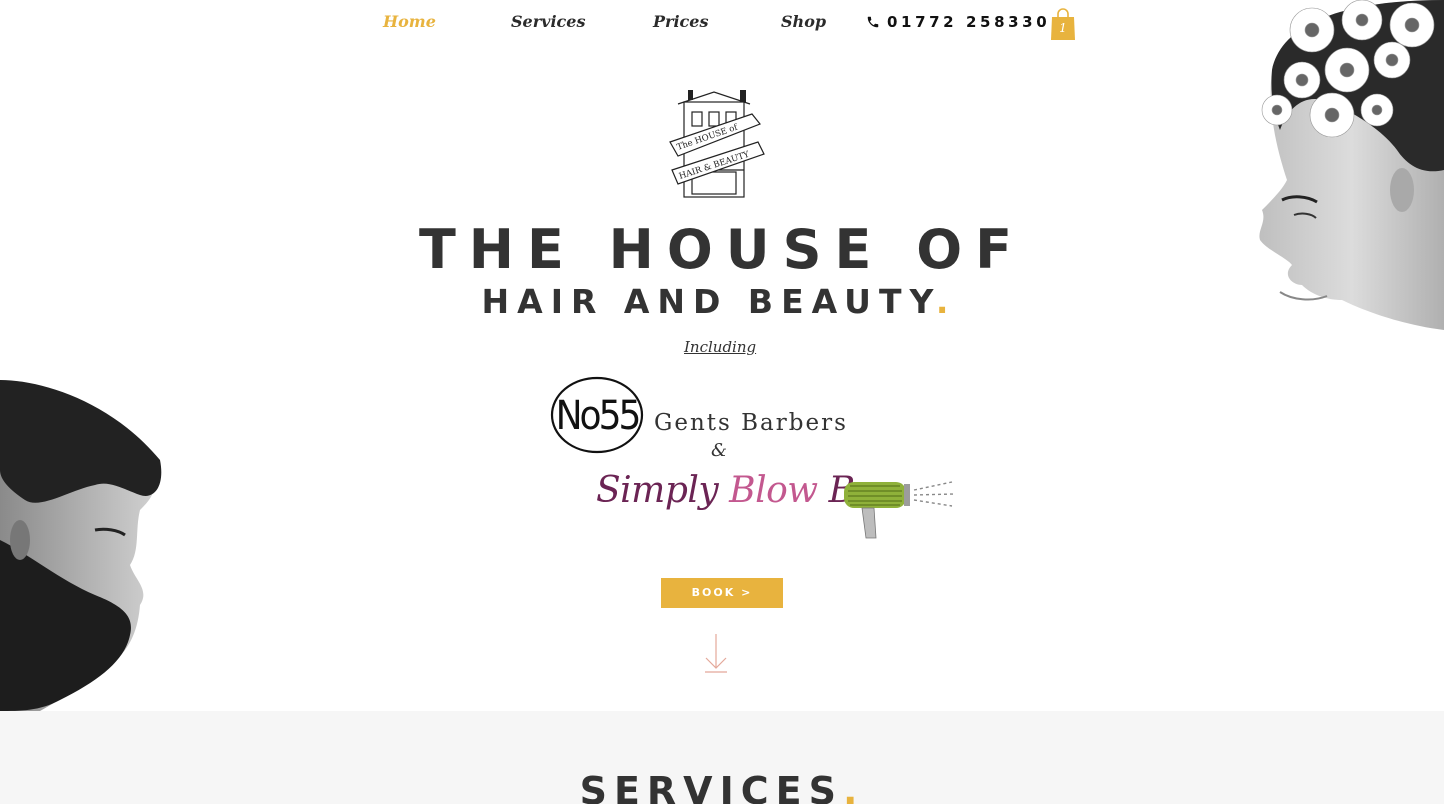 This screenshot has height=804, width=1444. I want to click on nav-item-services: Services, so click(548, 21).